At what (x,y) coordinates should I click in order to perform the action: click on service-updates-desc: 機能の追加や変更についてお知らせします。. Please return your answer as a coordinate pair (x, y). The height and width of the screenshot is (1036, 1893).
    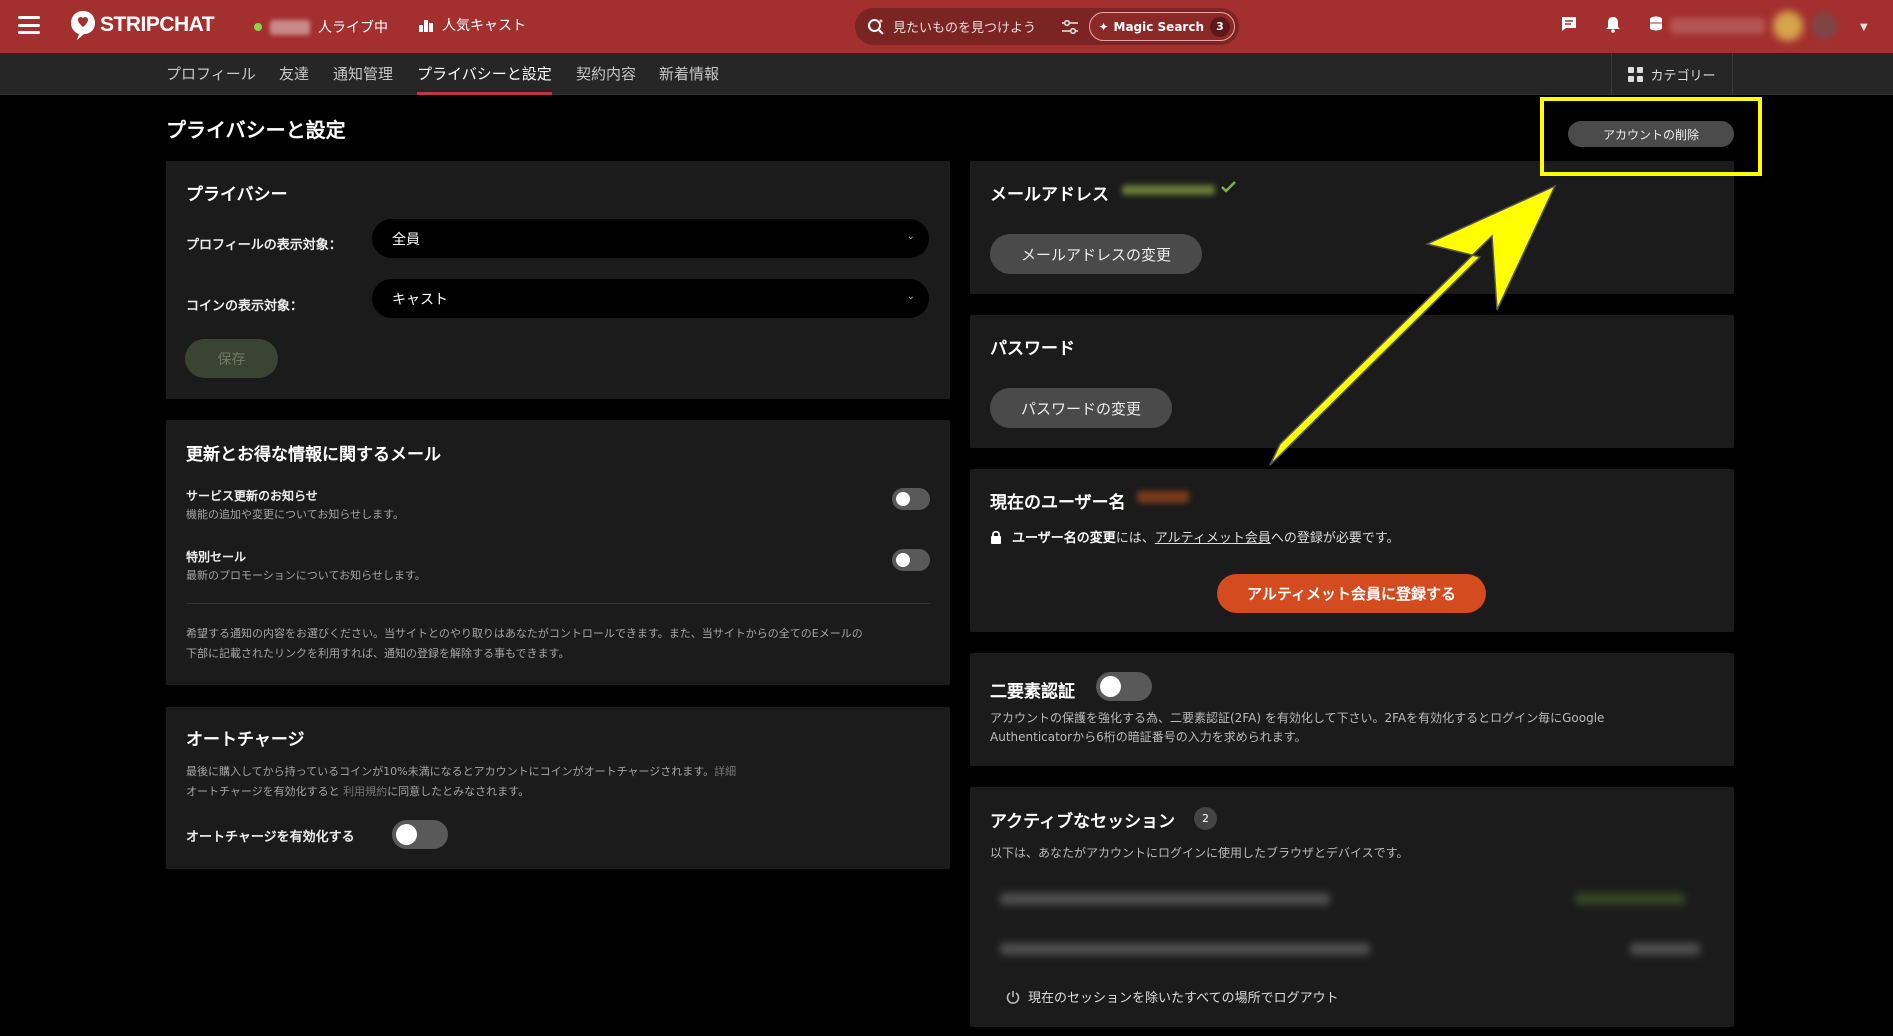
    Looking at the image, I should click on (295, 514).